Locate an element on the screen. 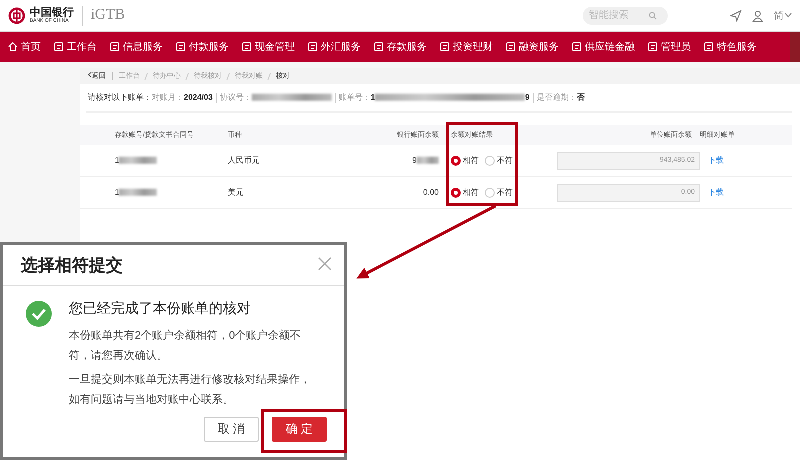 The height and width of the screenshot is (460, 800). language-menu: 简 is located at coordinates (783, 15).